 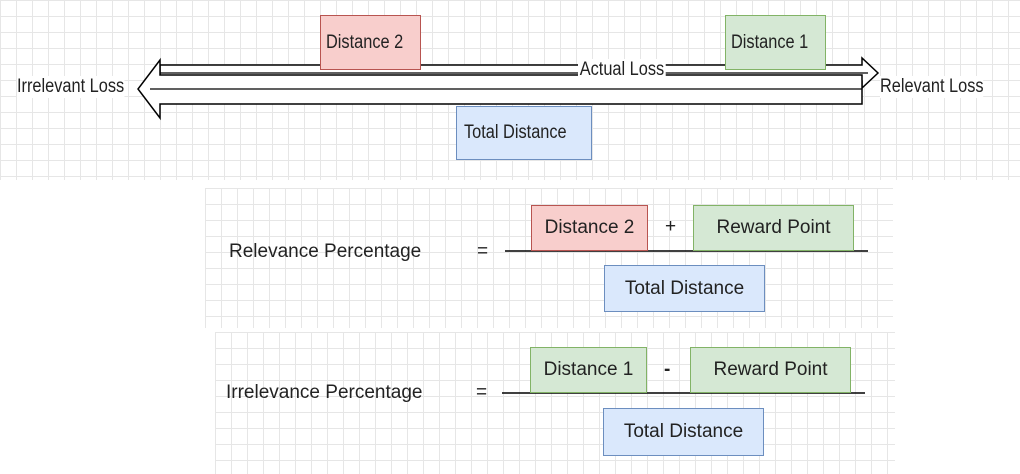 I want to click on distance1-label: Distance 1, so click(x=769, y=42).